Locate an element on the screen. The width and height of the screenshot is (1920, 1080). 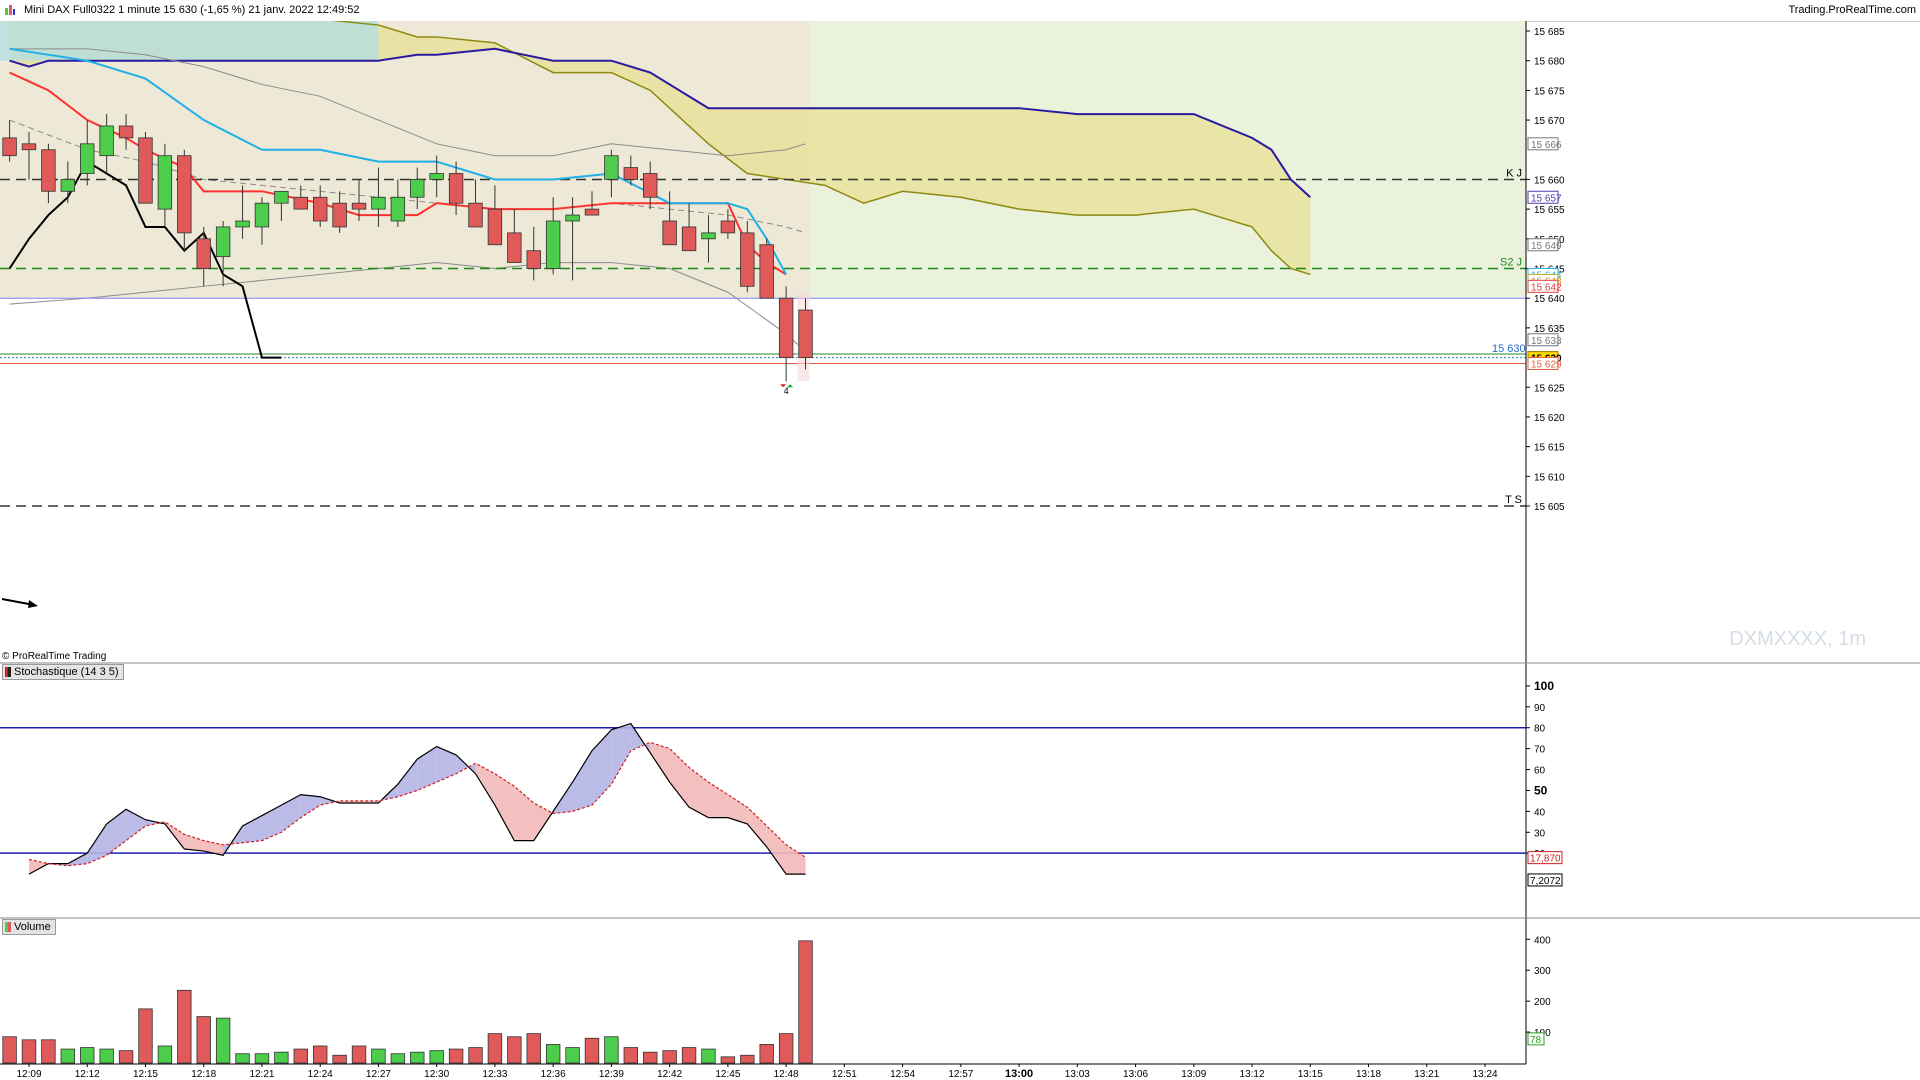
time-tick-label: 12:09 is located at coordinates (28, 1074).